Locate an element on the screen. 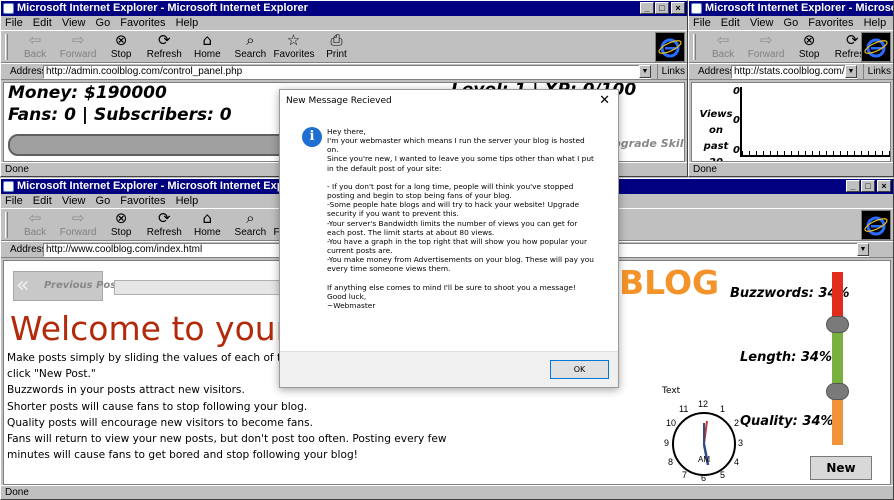  double-left-arrow-icon: « is located at coordinates (23, 285).